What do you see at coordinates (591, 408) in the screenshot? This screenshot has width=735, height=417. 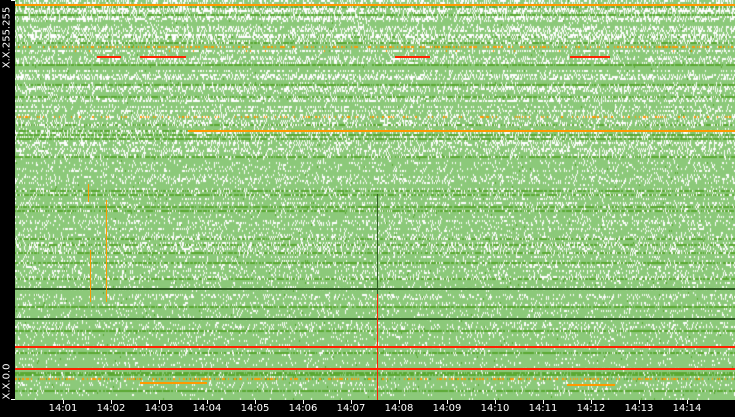 I see `x-tick-label: 14:12` at bounding box center [591, 408].